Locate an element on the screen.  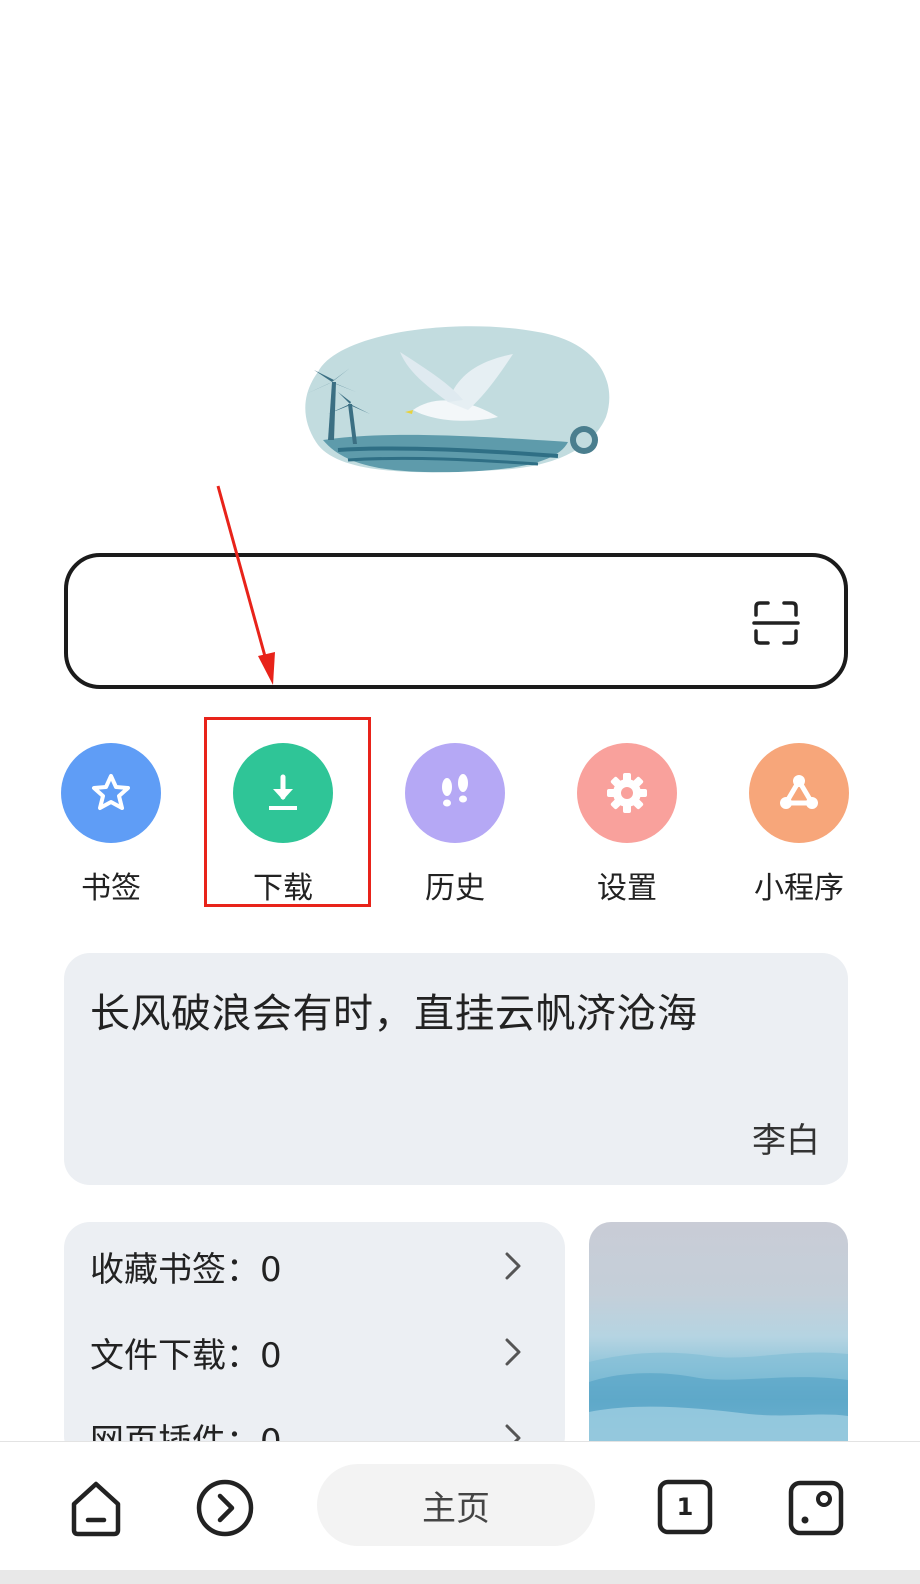
stat-label: 收藏书签：0 is located at coordinates (186, 1269).